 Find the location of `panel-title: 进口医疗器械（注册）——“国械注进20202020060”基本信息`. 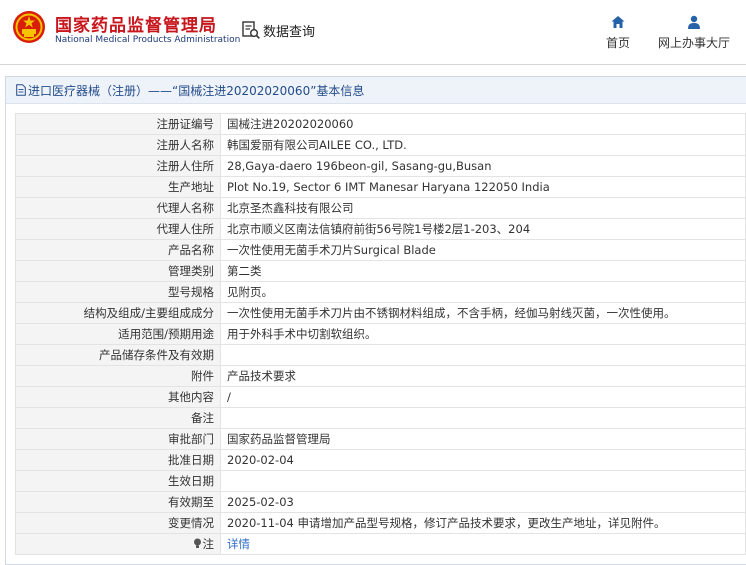

panel-title: 进口医疗器械（注册）——“国械注进20202020060”基本信息 is located at coordinates (196, 90).